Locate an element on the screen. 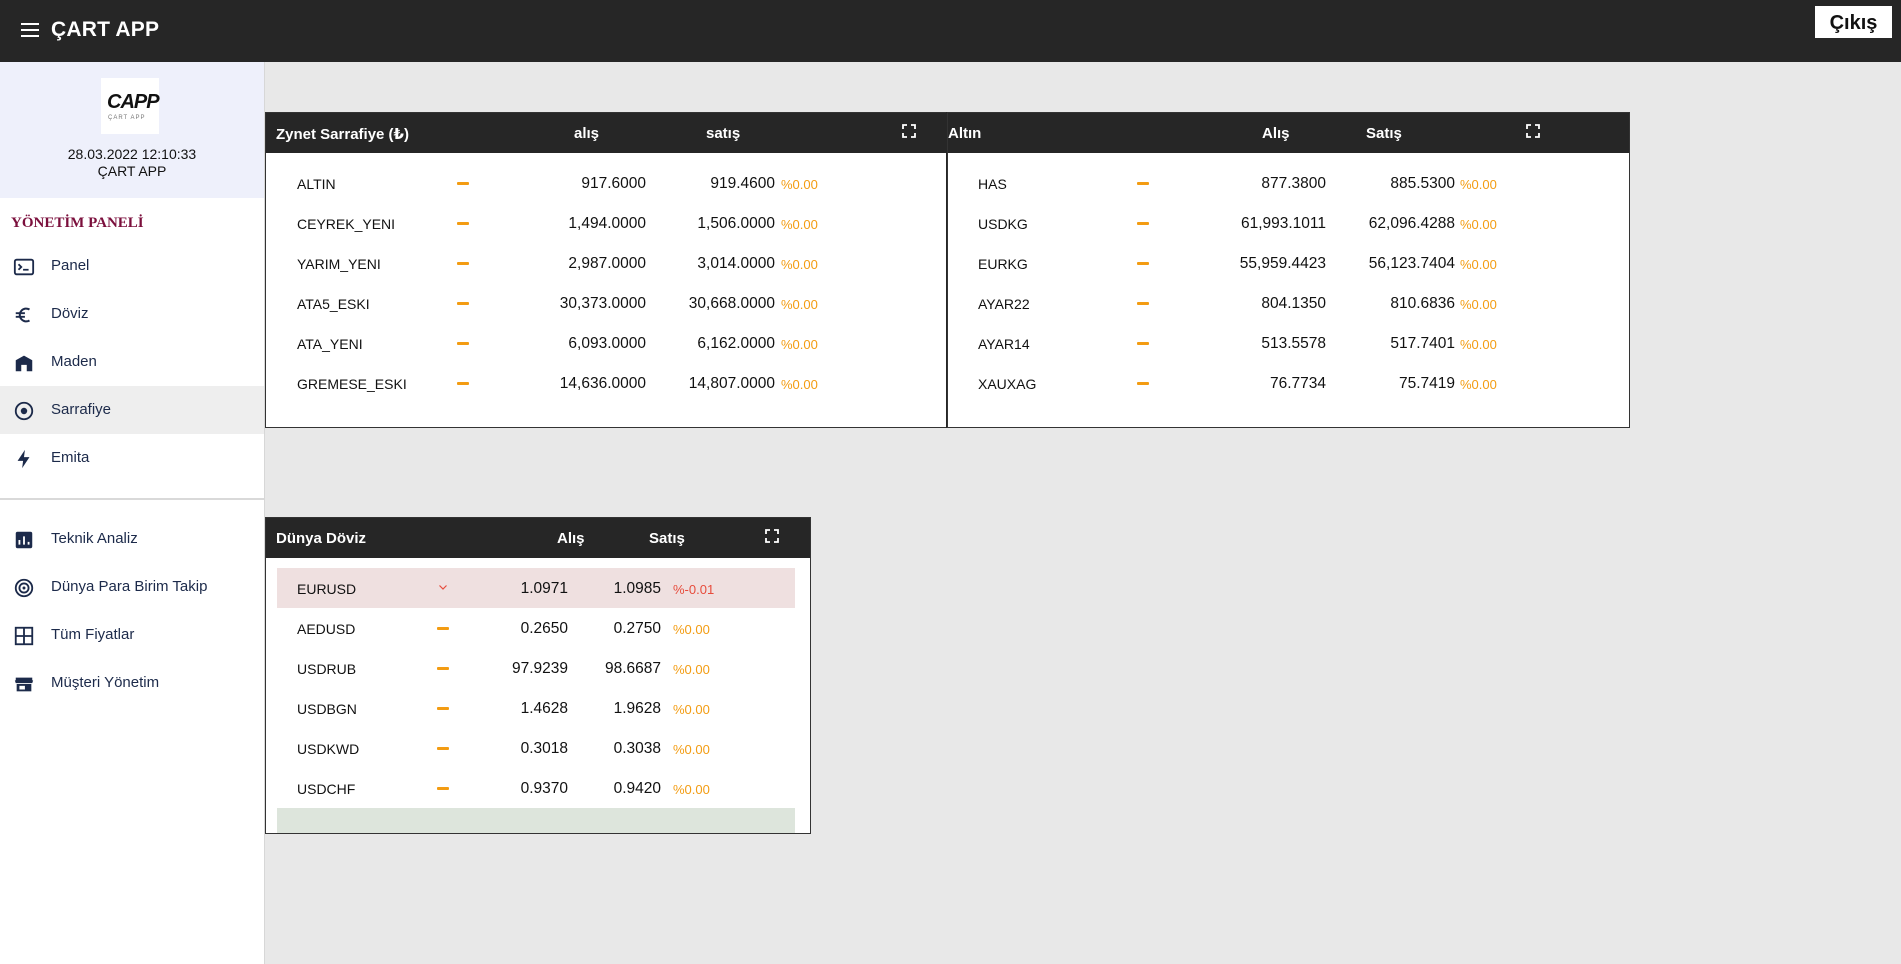 This screenshot has height=964, width=1901. radar-icon is located at coordinates (24, 588).